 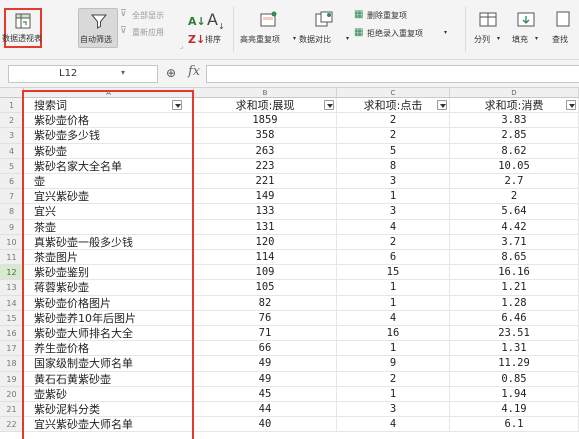 What do you see at coordinates (194, 71) in the screenshot?
I see `fx-function-icon: fx` at bounding box center [194, 71].